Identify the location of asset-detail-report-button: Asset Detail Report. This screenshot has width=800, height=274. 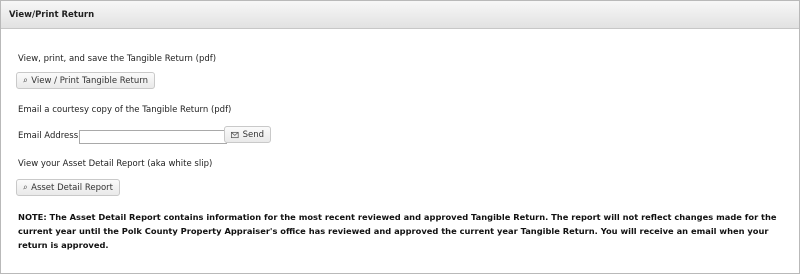
(68, 187).